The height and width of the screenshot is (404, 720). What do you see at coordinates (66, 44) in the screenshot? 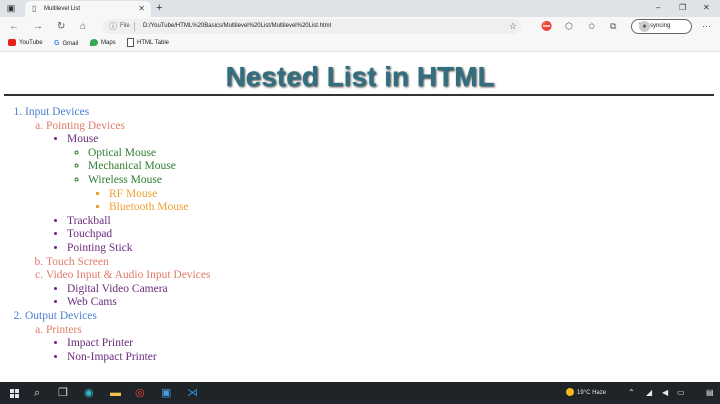
I see `bookmark-gmail: G Gmail` at bounding box center [66, 44].